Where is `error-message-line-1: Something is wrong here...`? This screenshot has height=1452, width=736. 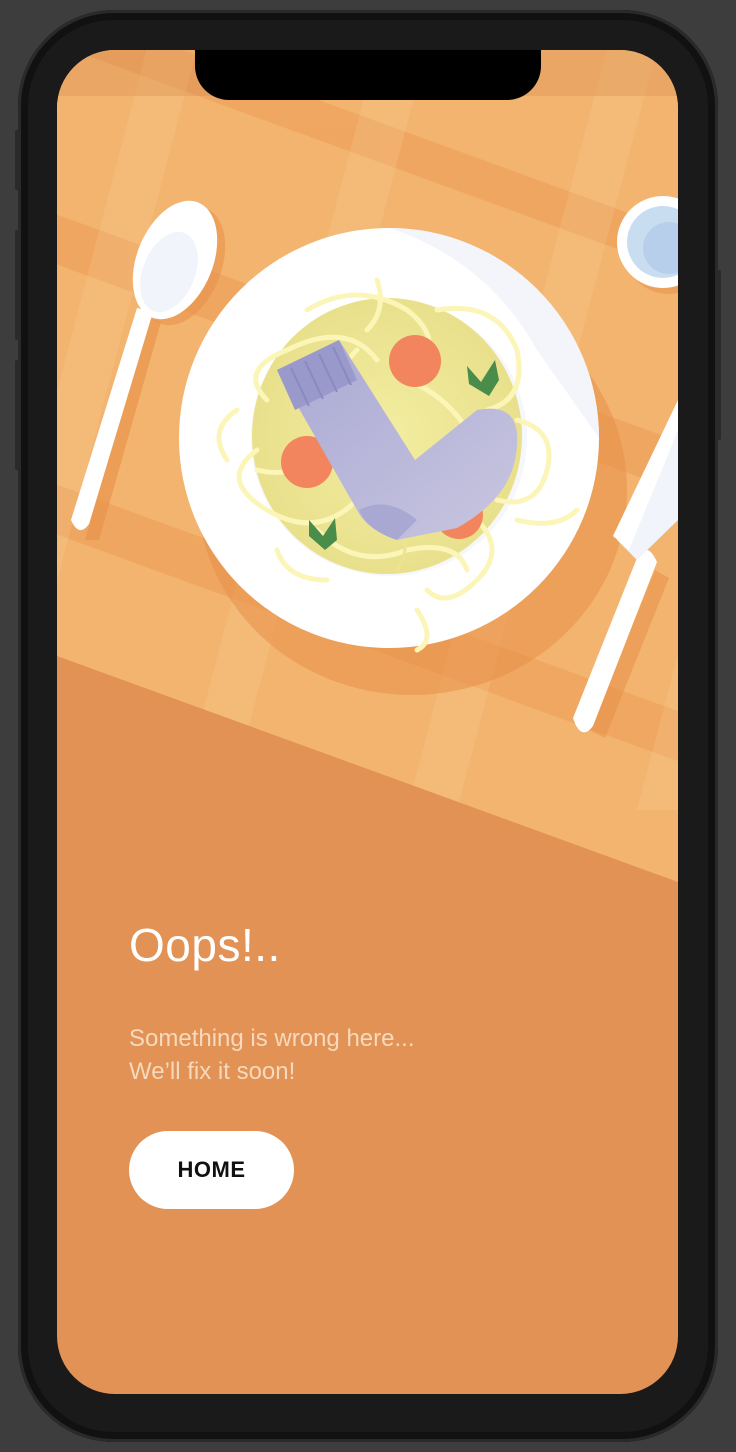 error-message-line-1: Something is wrong here... is located at coordinates (272, 1038).